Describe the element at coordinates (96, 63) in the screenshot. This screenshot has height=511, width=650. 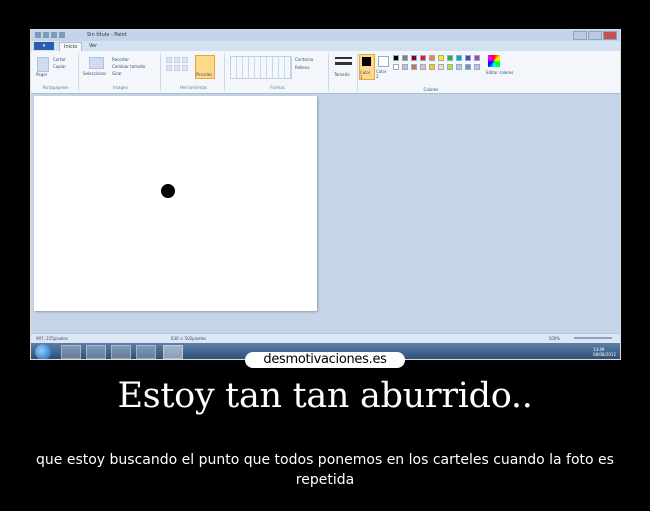
I see `select-icon` at that location.